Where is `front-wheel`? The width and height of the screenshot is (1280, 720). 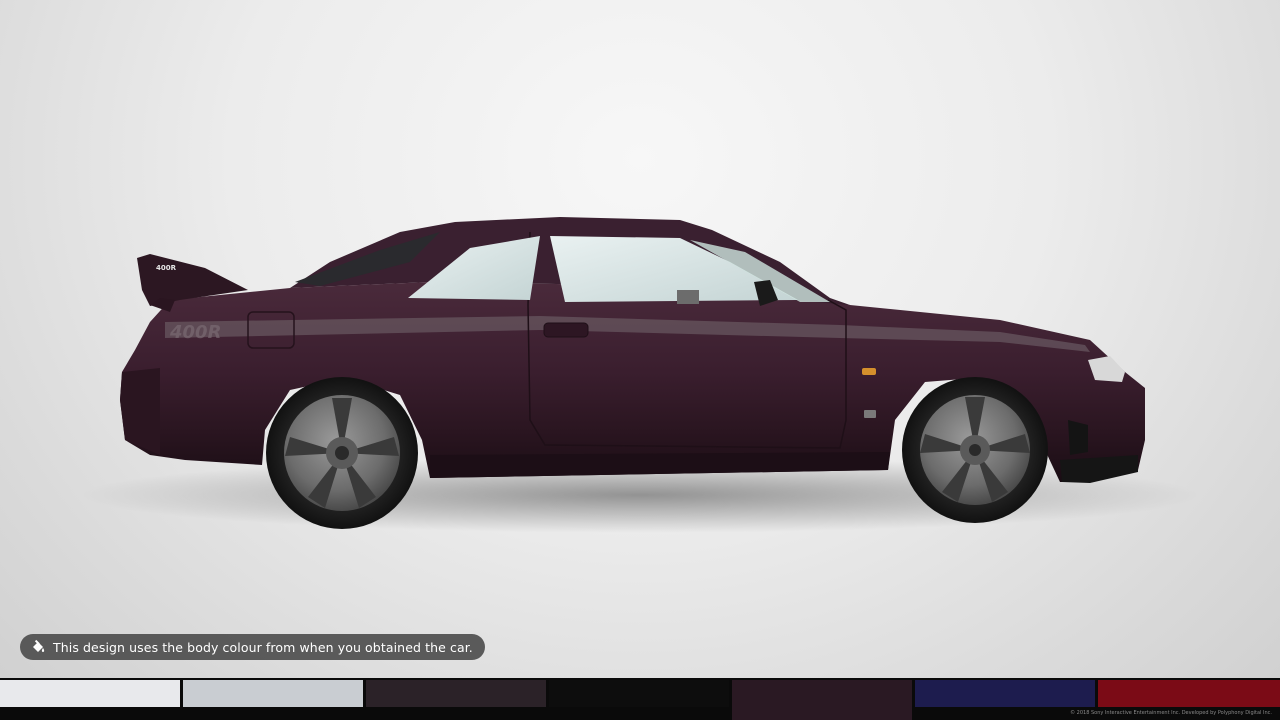 front-wheel is located at coordinates (975, 450).